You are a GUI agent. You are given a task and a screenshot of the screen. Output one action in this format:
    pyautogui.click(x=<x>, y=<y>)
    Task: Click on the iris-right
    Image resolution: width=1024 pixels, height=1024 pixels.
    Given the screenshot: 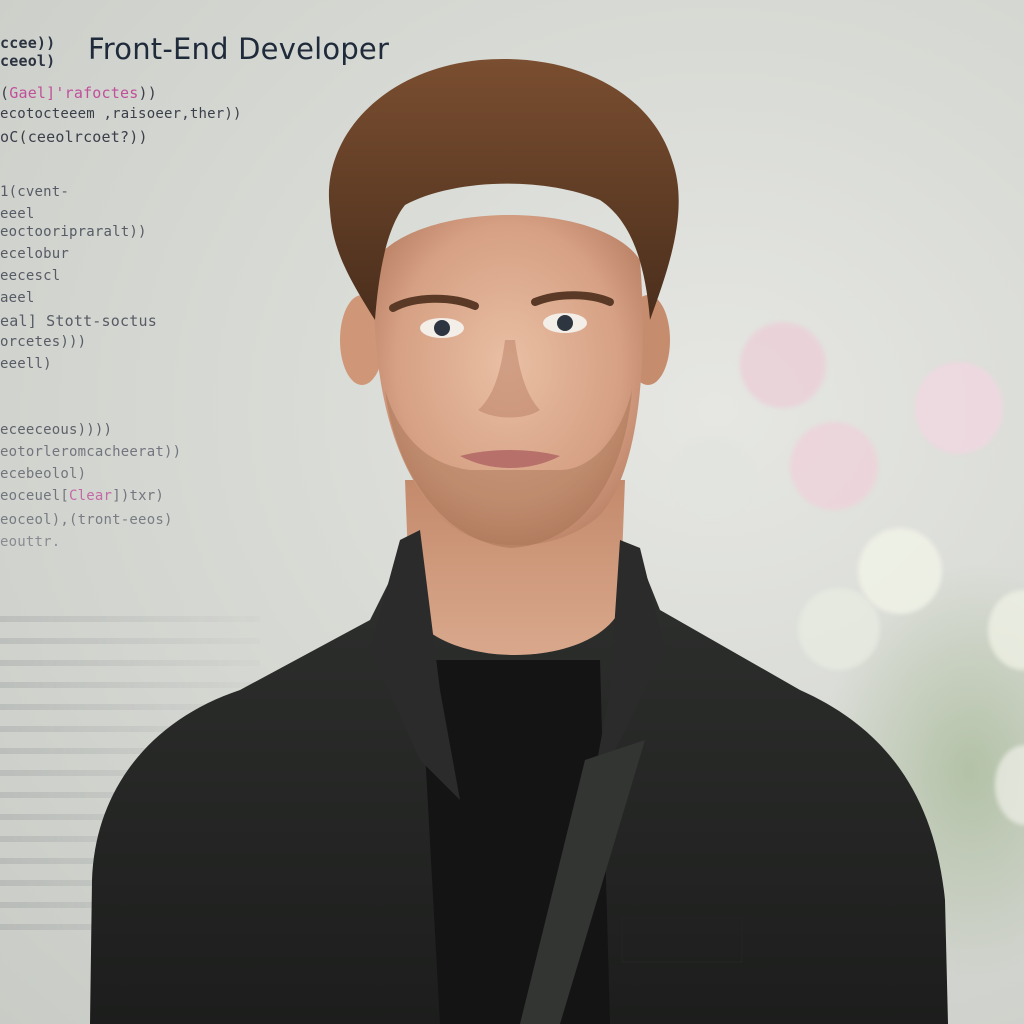 What is the action you would take?
    pyautogui.click(x=565, y=323)
    